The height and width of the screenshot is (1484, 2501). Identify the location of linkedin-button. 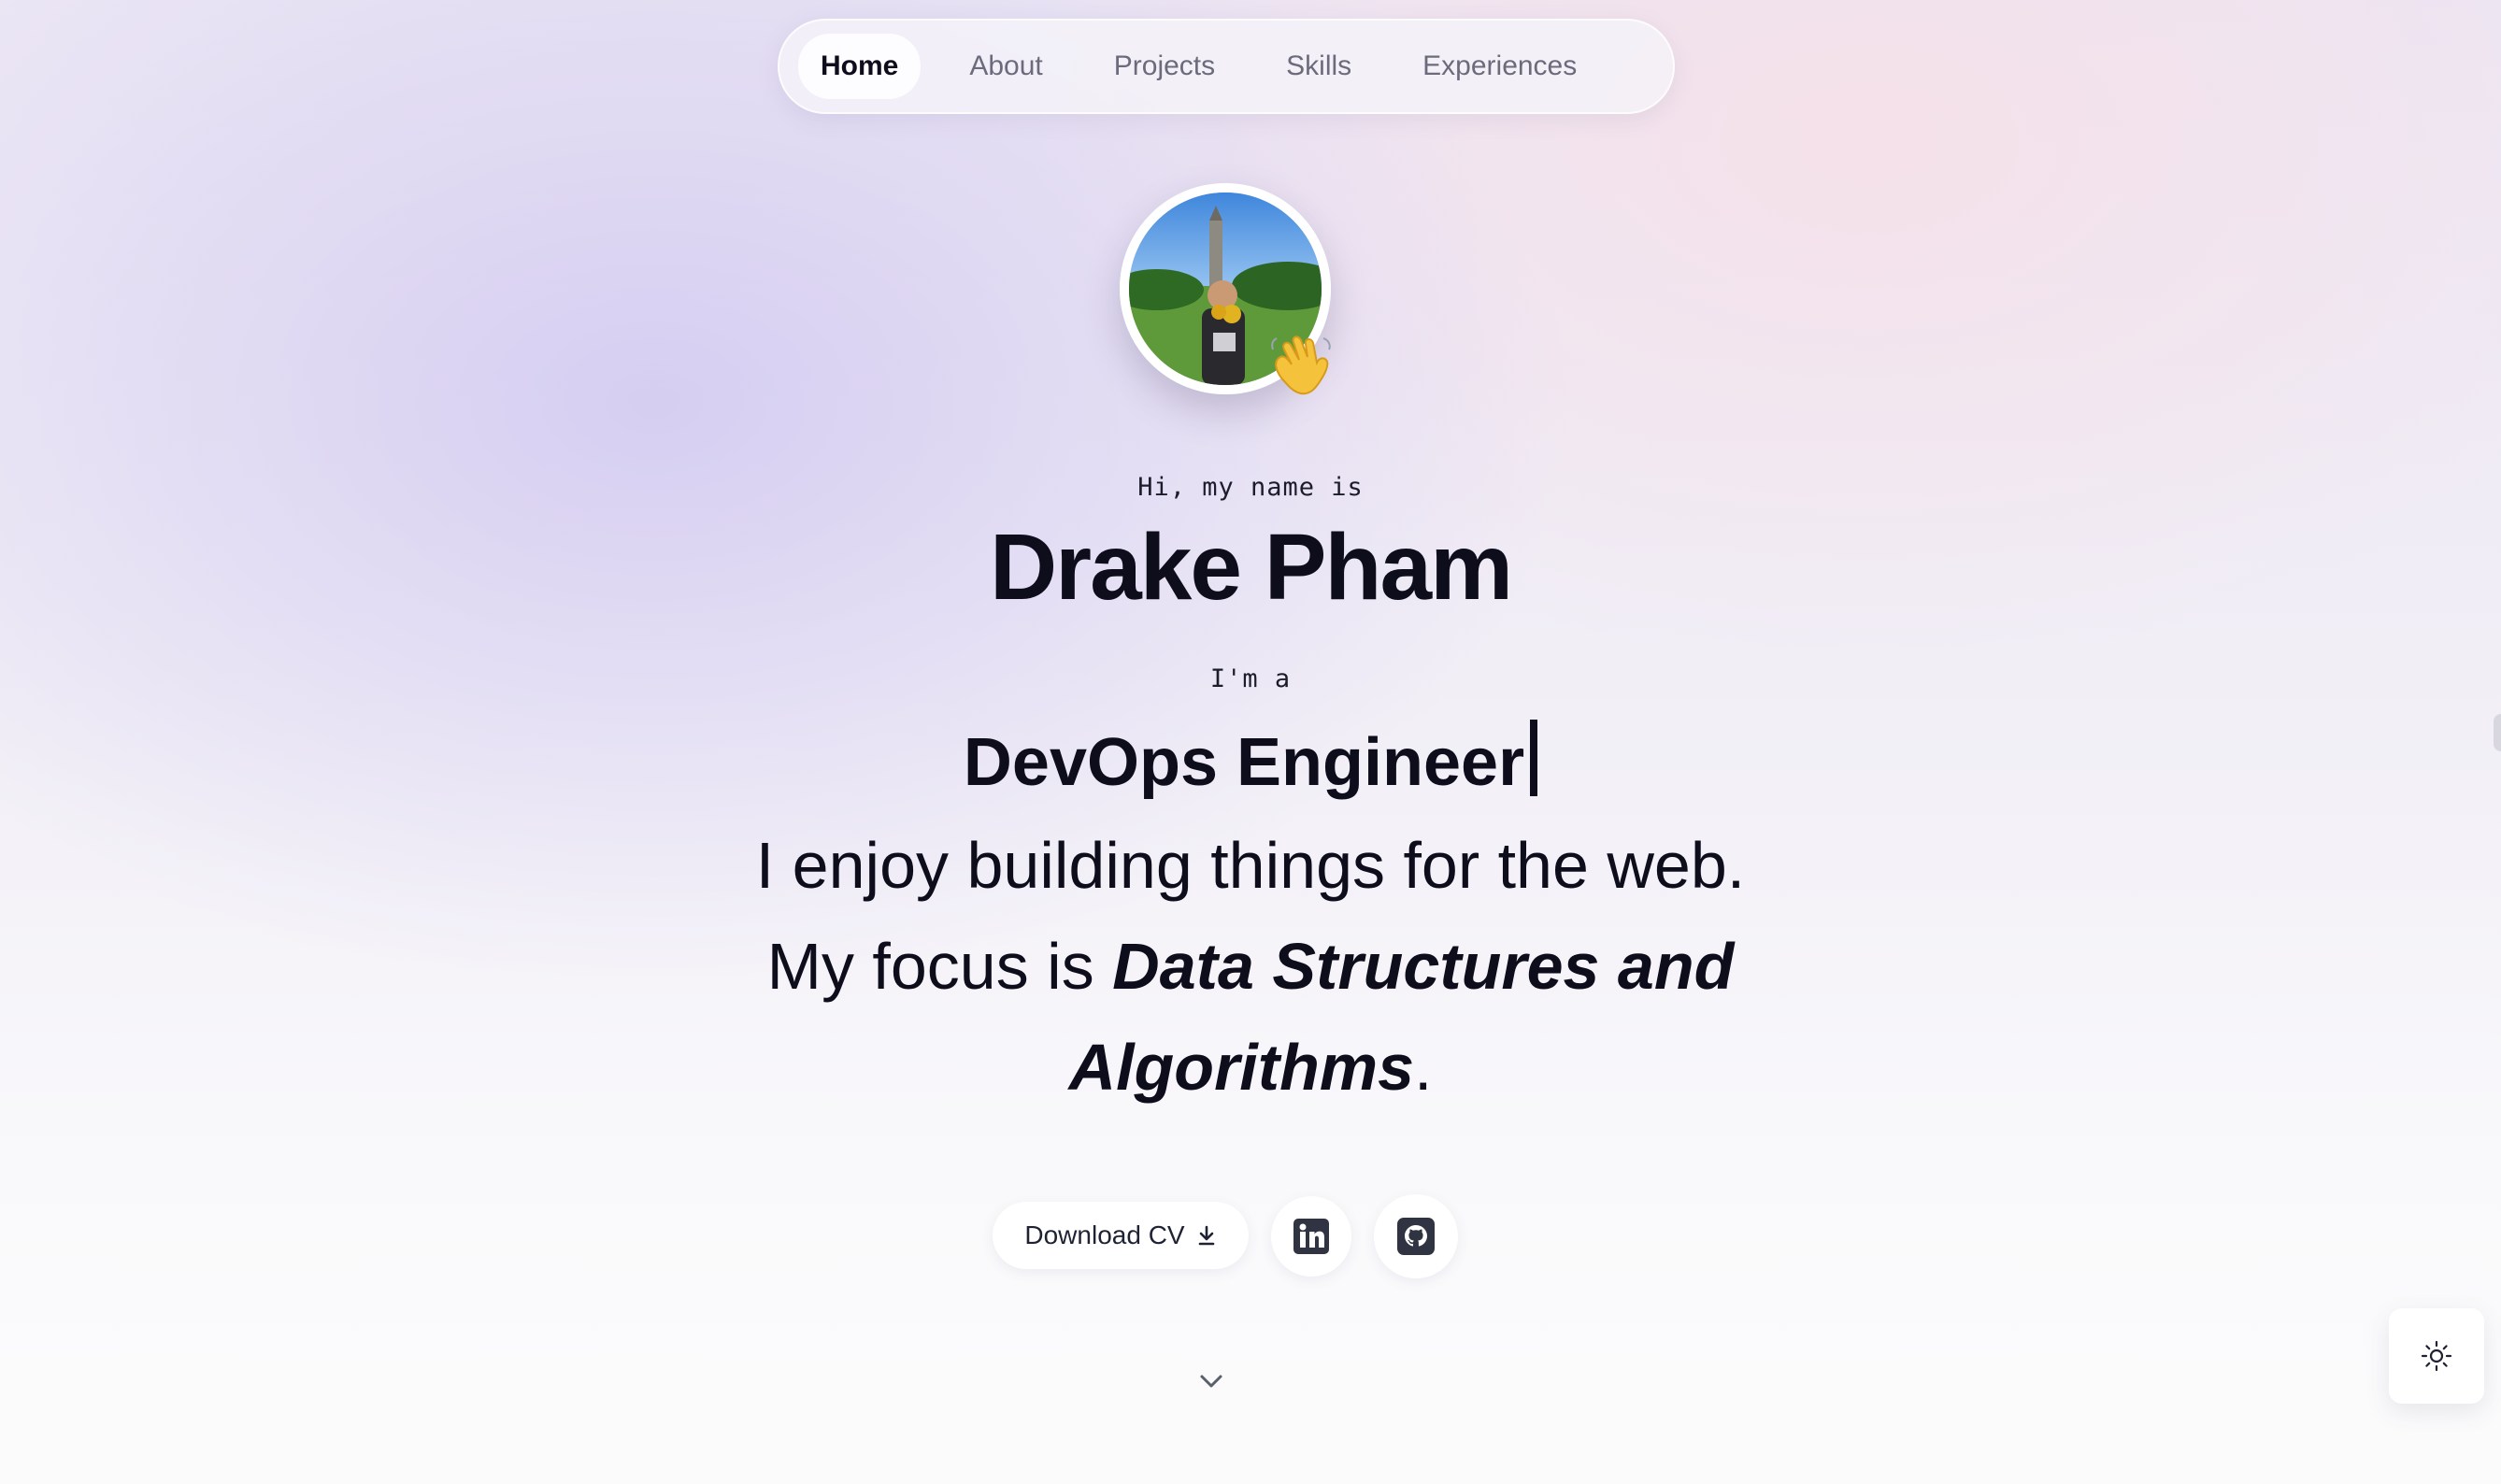
(1311, 1236).